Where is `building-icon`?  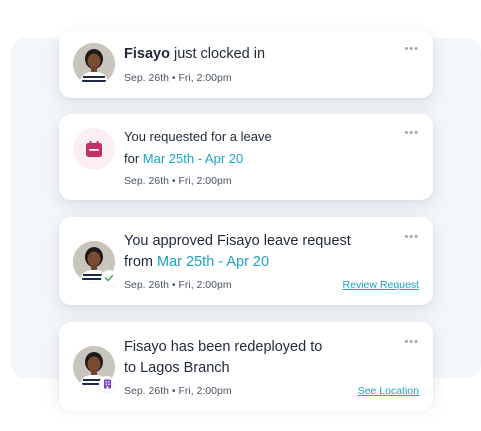
building-icon is located at coordinates (107, 384).